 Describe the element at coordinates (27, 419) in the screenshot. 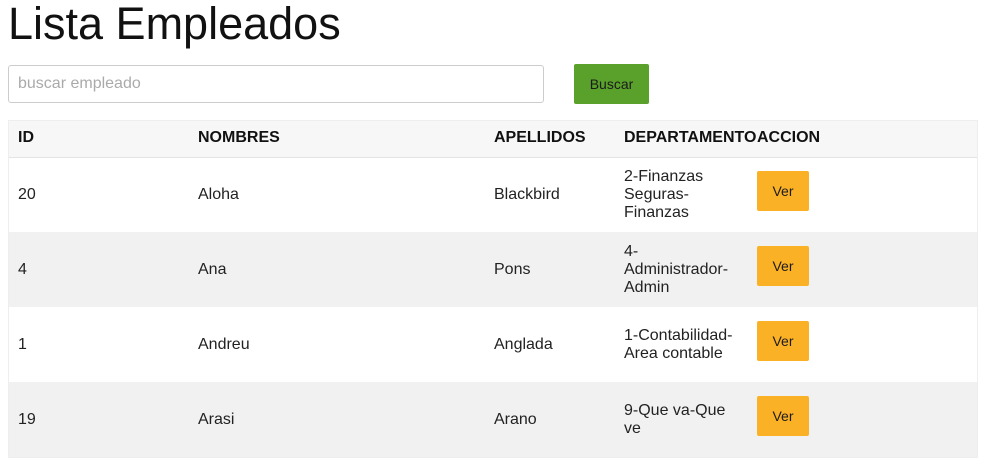

I see `cell-id: 19` at that location.